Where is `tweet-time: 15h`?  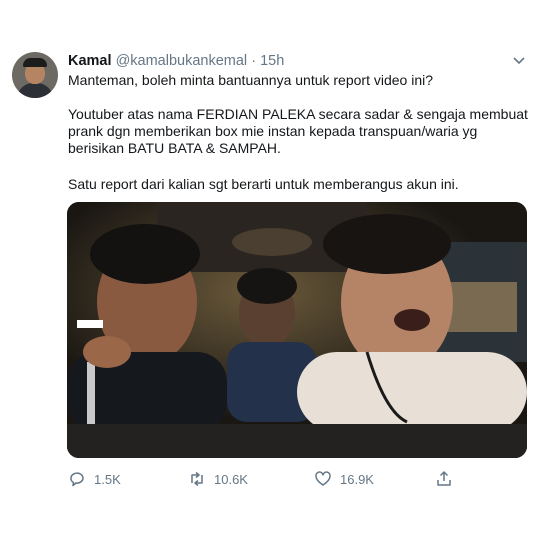
tweet-time: 15h is located at coordinates (272, 61).